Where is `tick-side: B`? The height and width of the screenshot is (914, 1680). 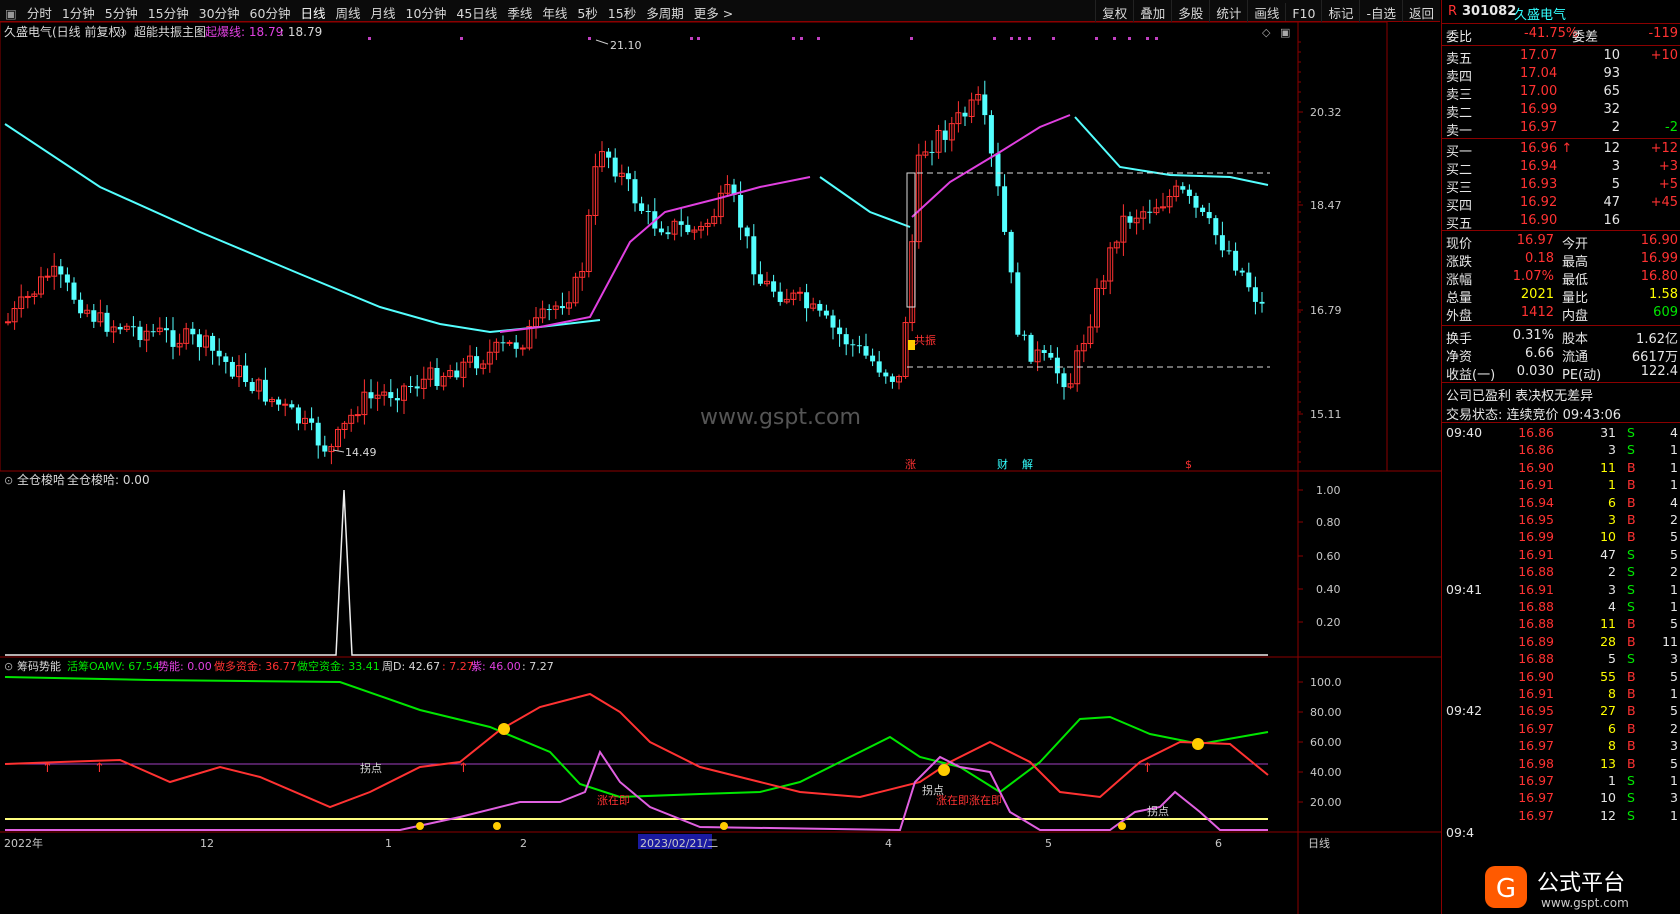
tick-side: B is located at coordinates (1631, 467).